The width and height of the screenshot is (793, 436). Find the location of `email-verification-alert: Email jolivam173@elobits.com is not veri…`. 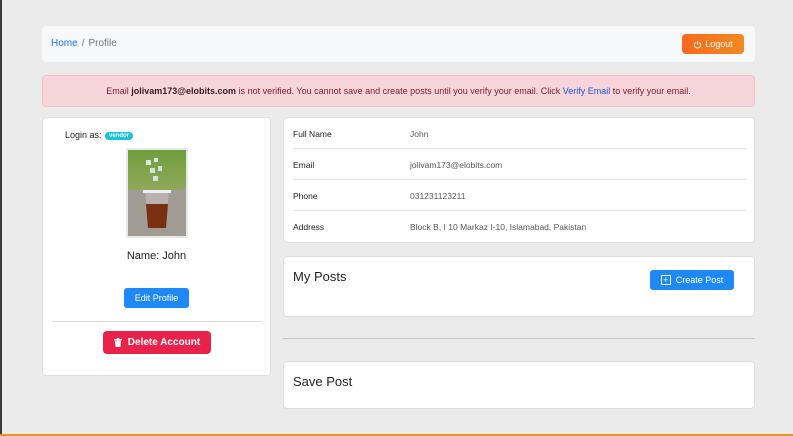

email-verification-alert: Email jolivam173@elobits.com is not veri… is located at coordinates (398, 91).